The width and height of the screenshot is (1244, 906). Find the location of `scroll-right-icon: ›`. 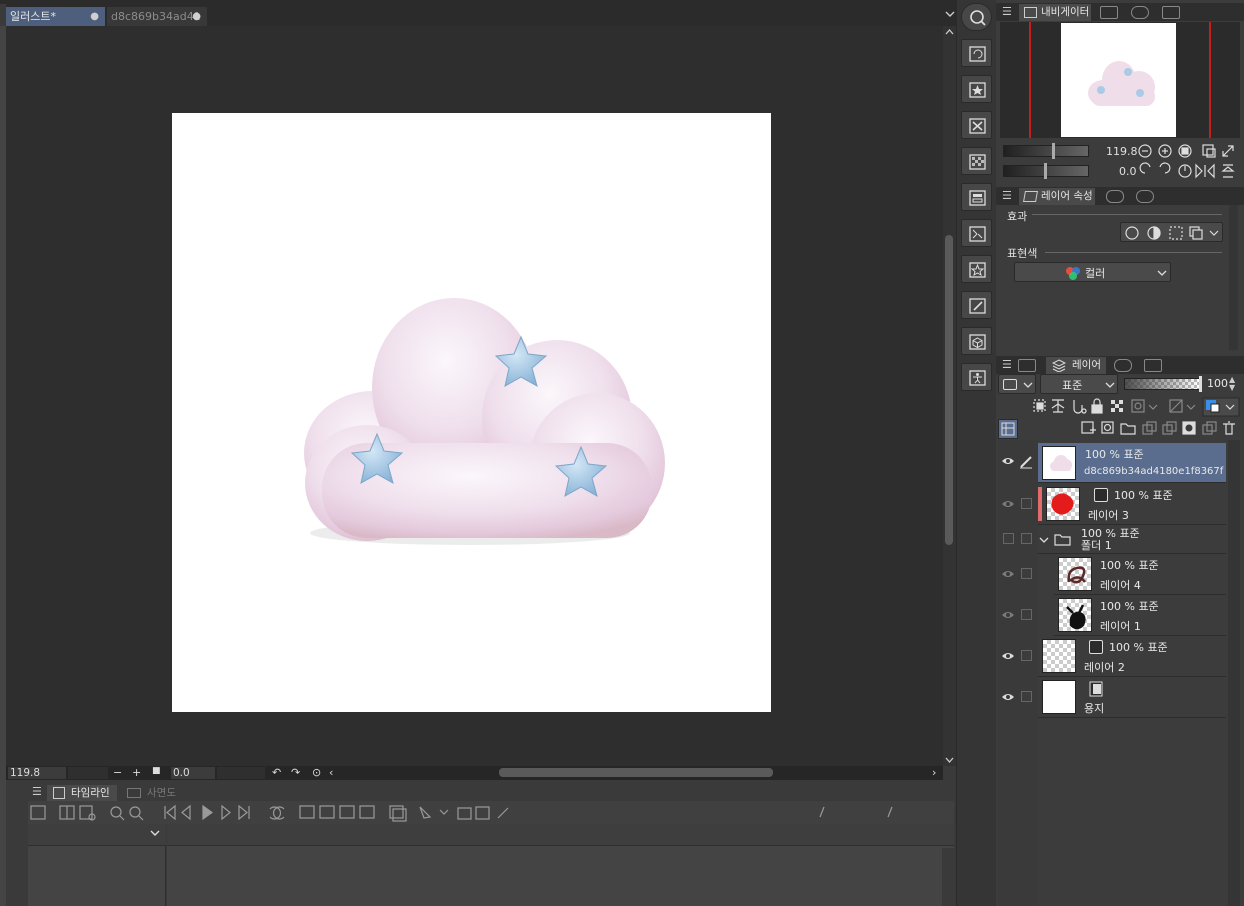

scroll-right-icon: › is located at coordinates (934, 772).